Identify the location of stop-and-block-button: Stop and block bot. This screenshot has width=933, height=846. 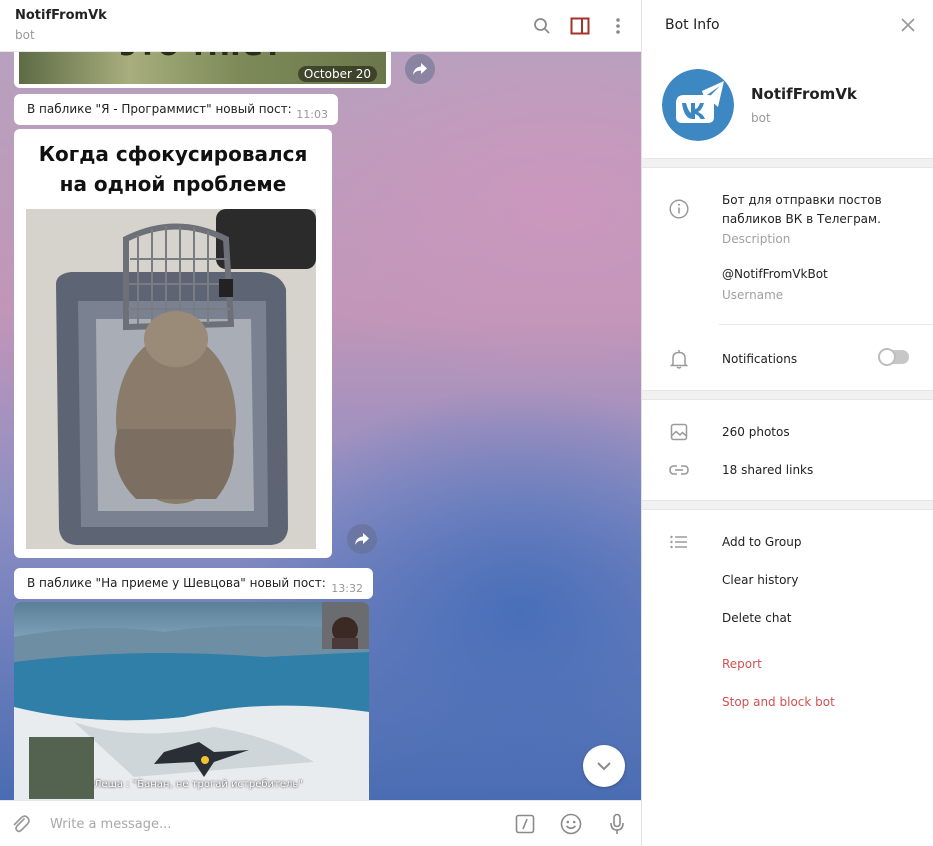
(778, 702).